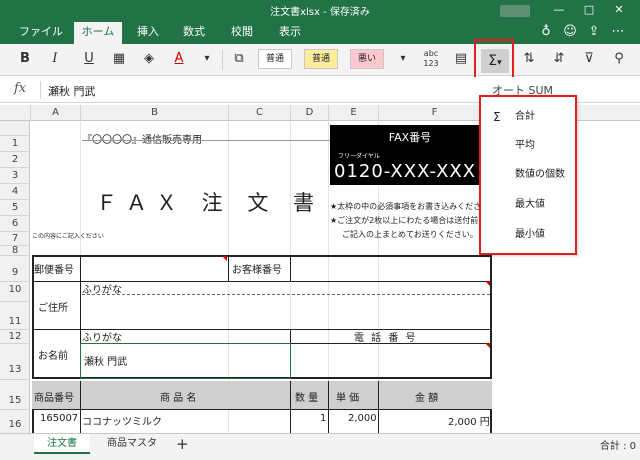  Describe the element at coordinates (182, 444) in the screenshot. I see `add-sheet-button: +` at that location.